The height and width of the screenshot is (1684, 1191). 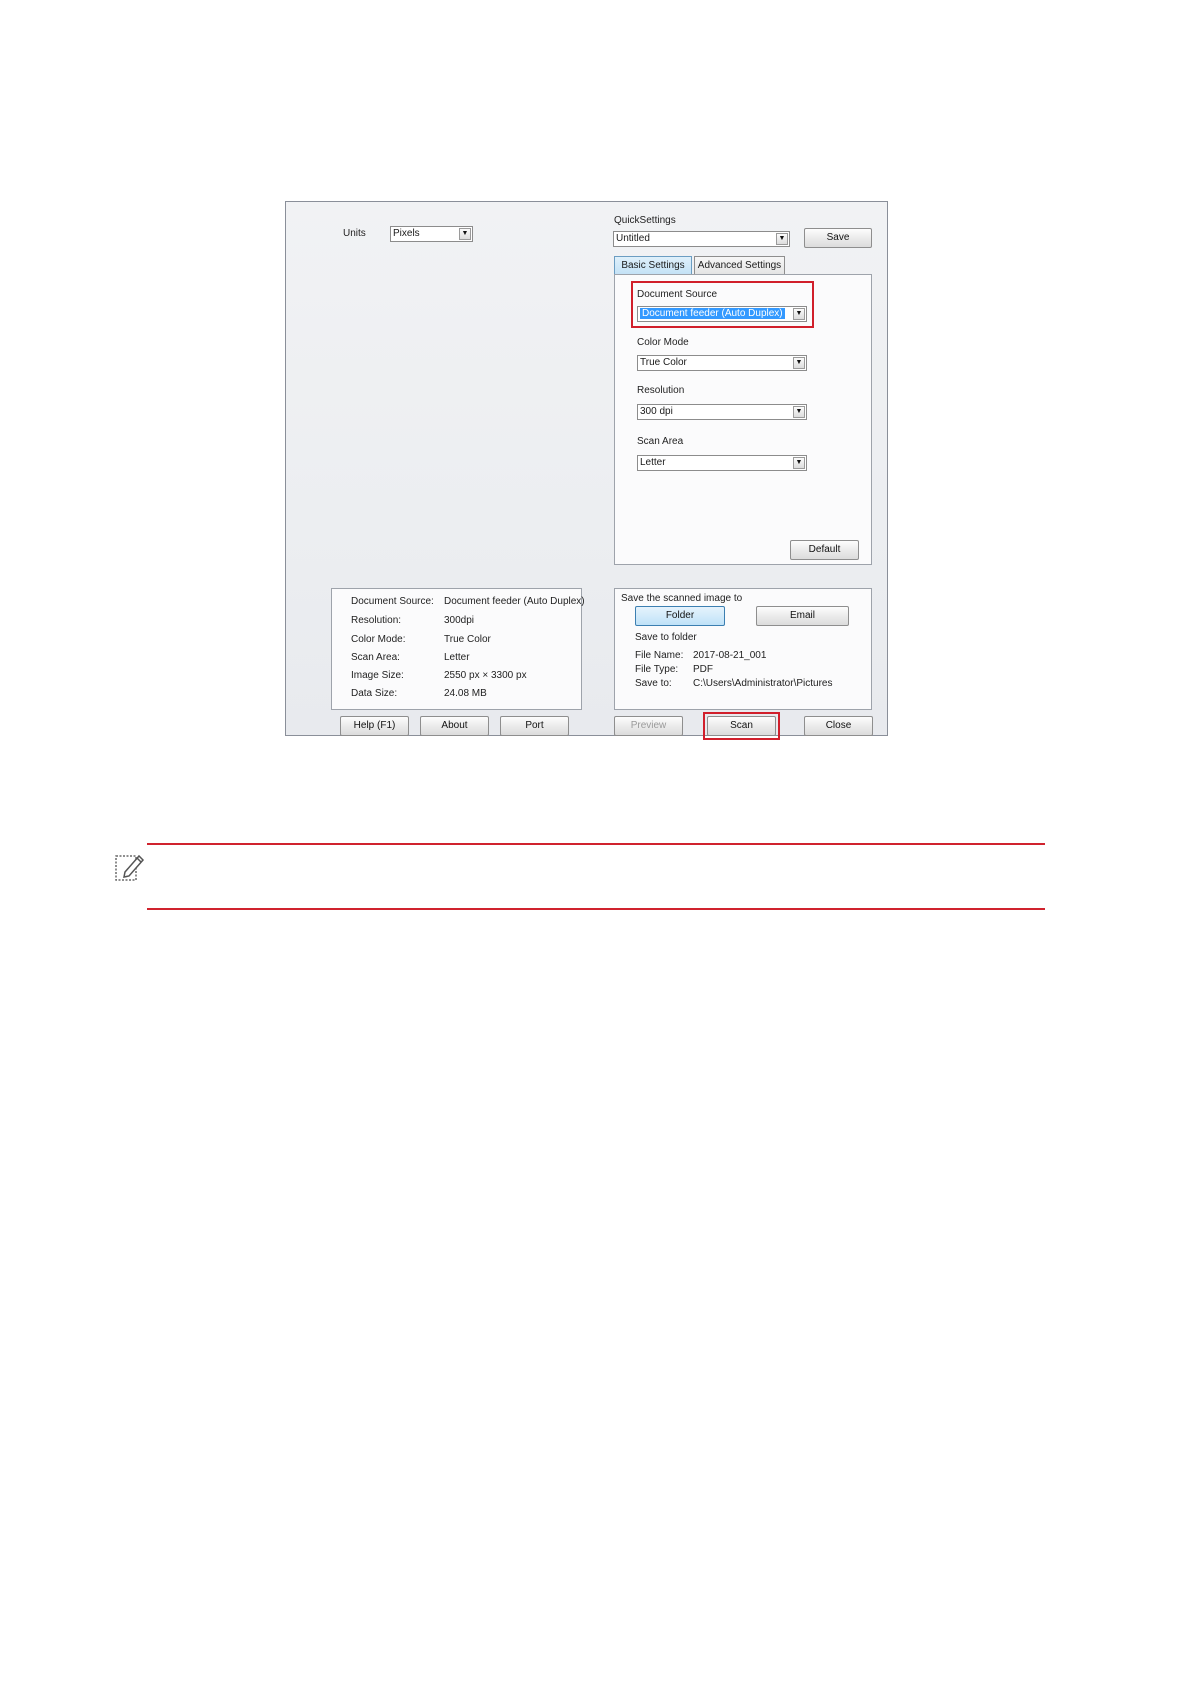 I want to click on preview-button: Preview, so click(x=648, y=726).